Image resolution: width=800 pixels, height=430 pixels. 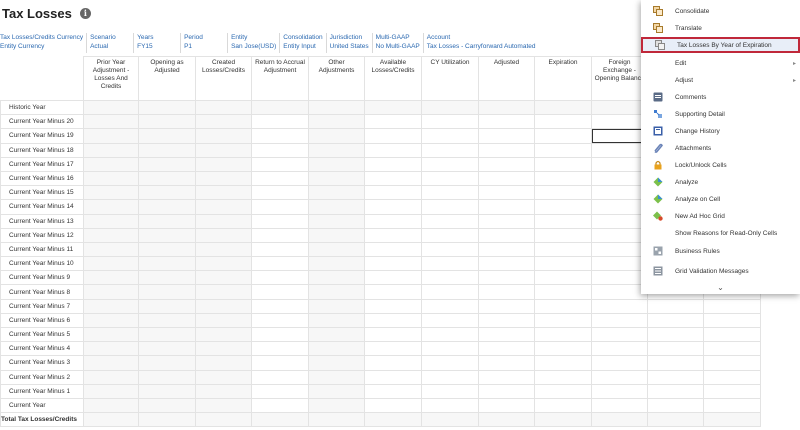 I want to click on info-icon: i, so click(x=85, y=13).